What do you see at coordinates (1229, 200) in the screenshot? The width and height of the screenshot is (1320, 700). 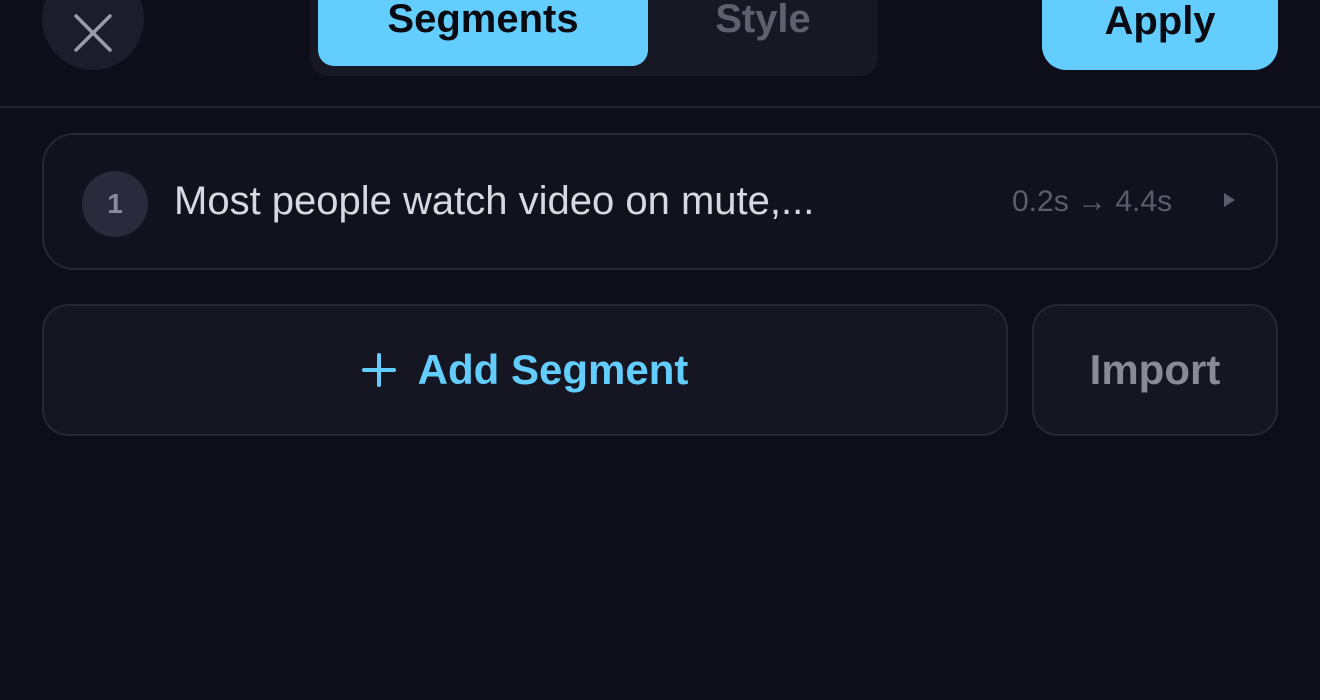 I see `play-arrow-icon` at bounding box center [1229, 200].